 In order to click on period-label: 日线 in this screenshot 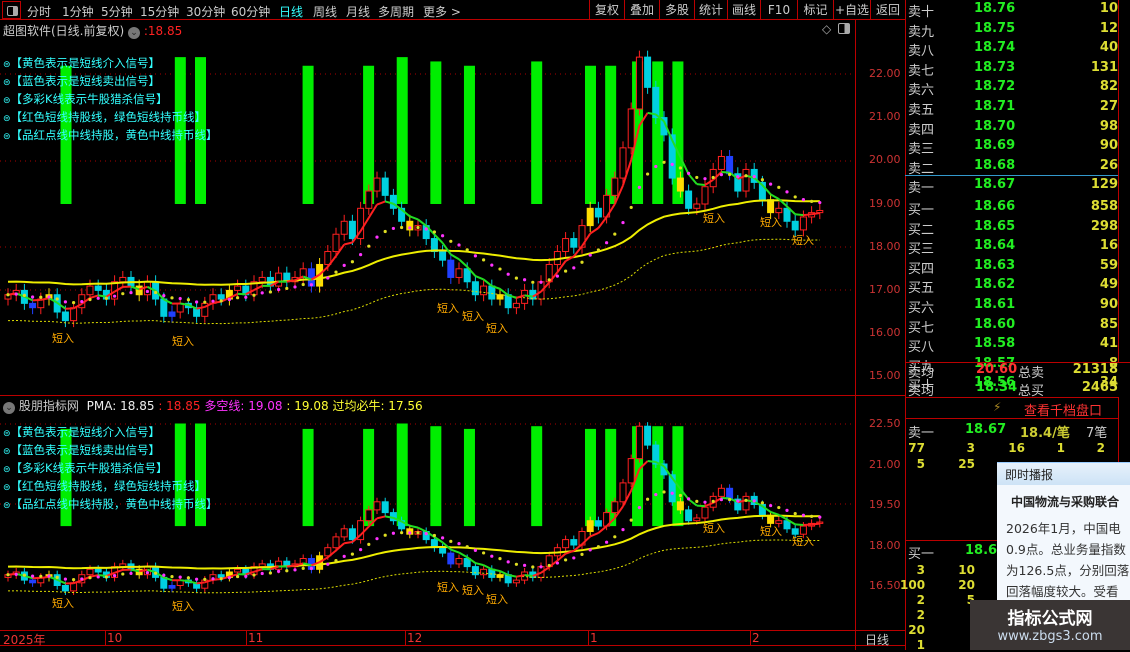, I will do `click(877, 639)`.